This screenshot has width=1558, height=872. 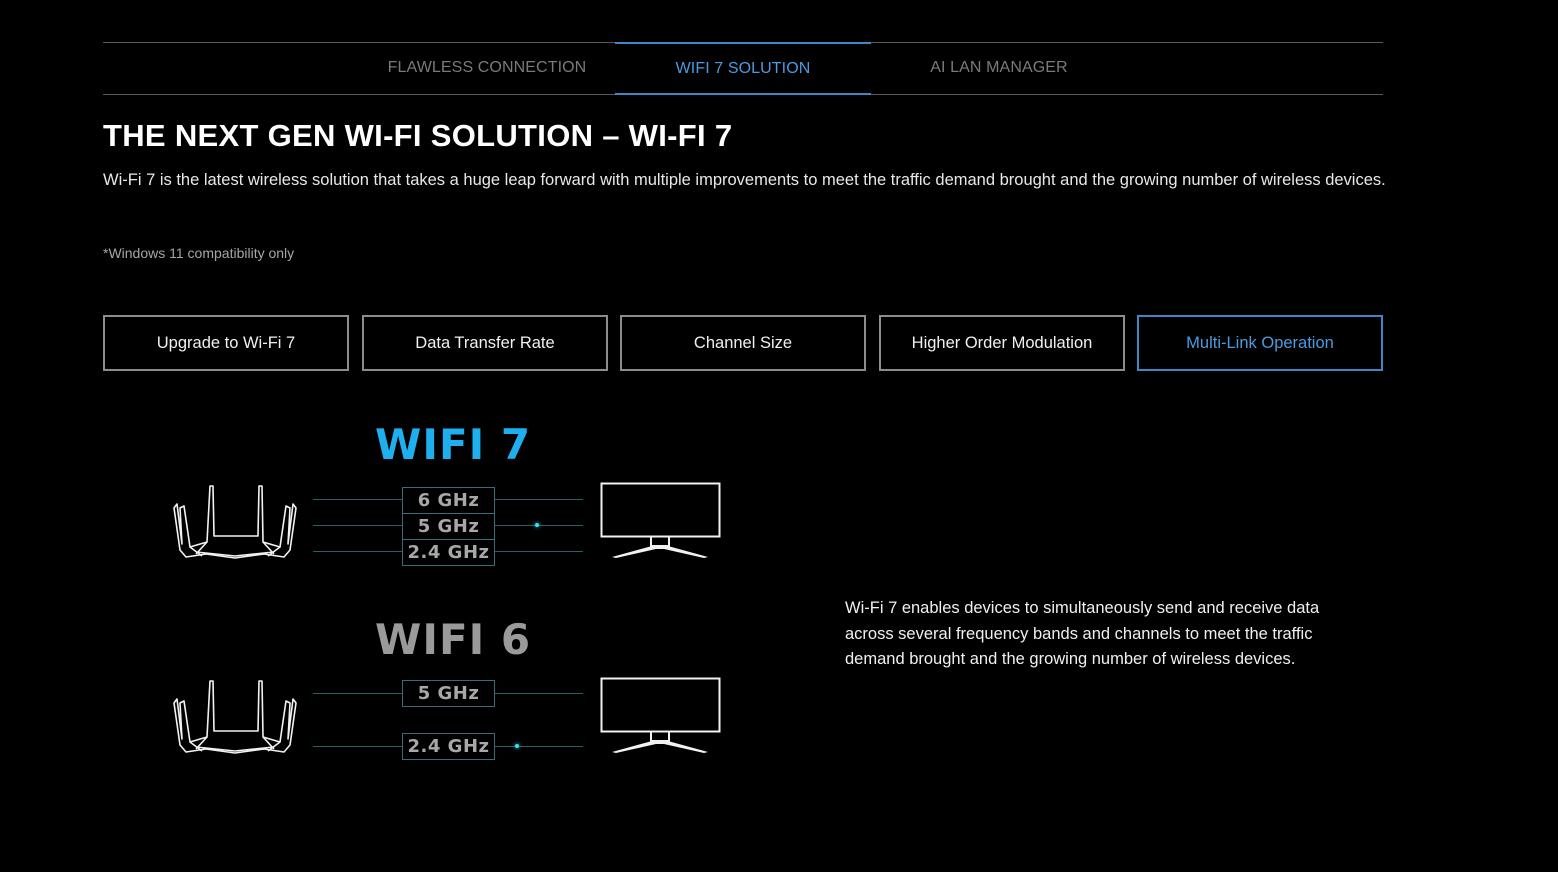 What do you see at coordinates (453, 639) in the screenshot?
I see `wifi6-title: WIFI 6` at bounding box center [453, 639].